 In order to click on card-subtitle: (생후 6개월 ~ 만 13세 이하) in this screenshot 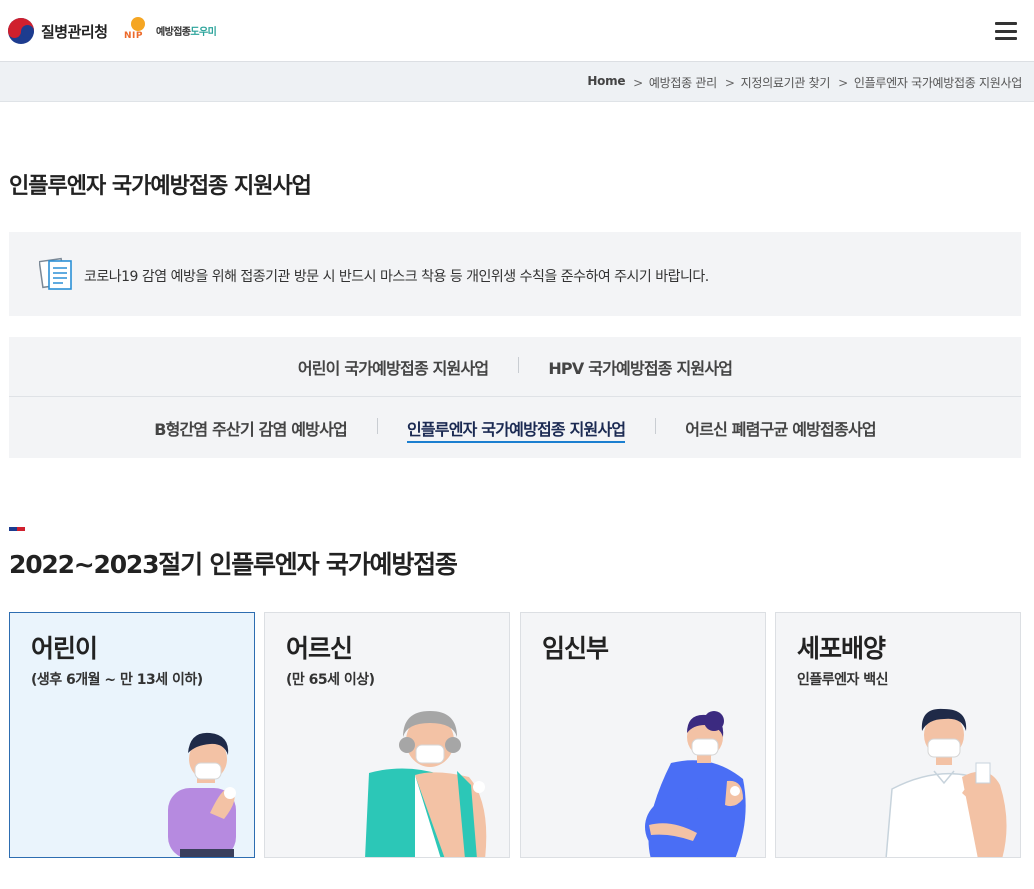, I will do `click(117, 680)`.